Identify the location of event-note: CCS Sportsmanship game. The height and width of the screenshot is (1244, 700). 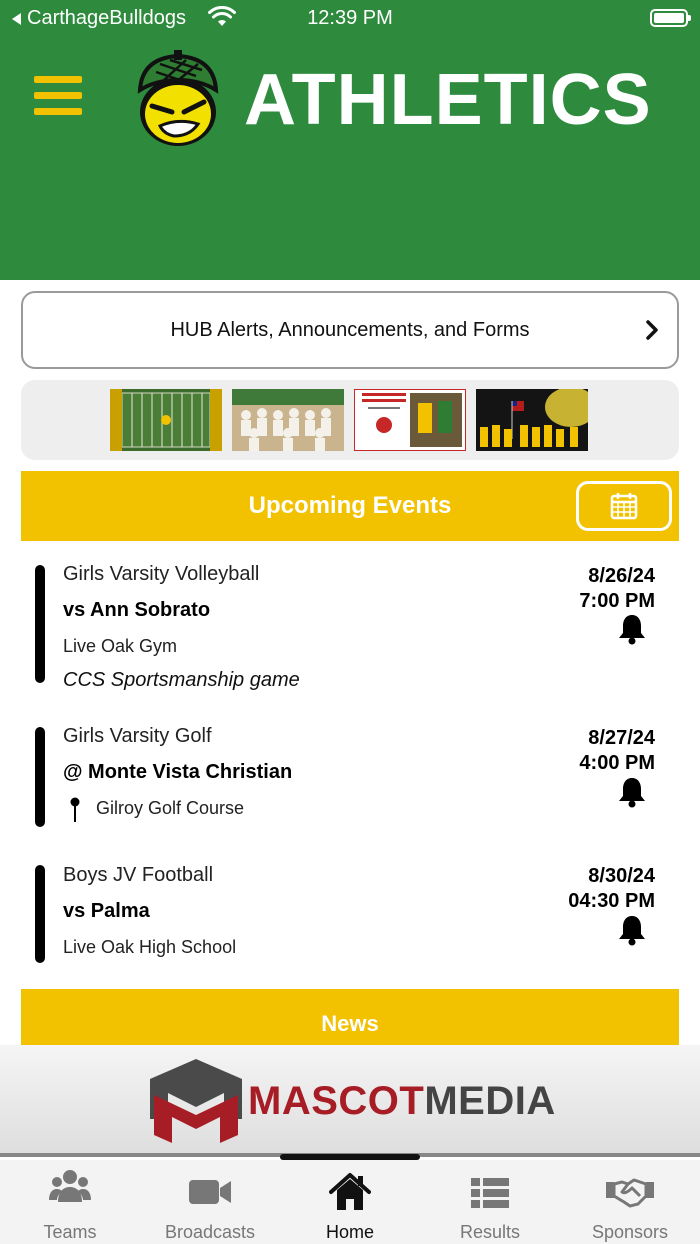
(181, 680).